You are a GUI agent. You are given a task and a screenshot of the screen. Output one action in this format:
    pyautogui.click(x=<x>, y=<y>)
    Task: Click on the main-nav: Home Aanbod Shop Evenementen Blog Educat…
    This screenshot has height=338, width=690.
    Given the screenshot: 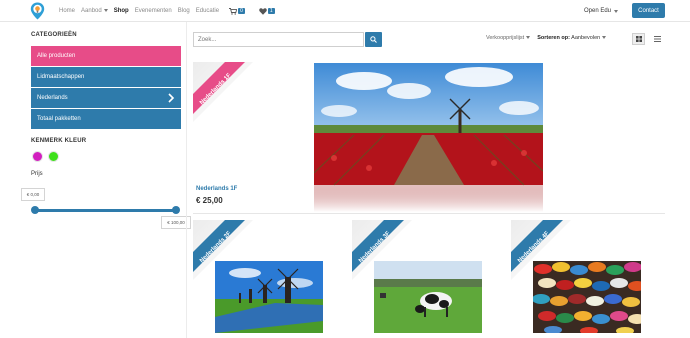 What is the action you would take?
    pyautogui.click(x=172, y=11)
    